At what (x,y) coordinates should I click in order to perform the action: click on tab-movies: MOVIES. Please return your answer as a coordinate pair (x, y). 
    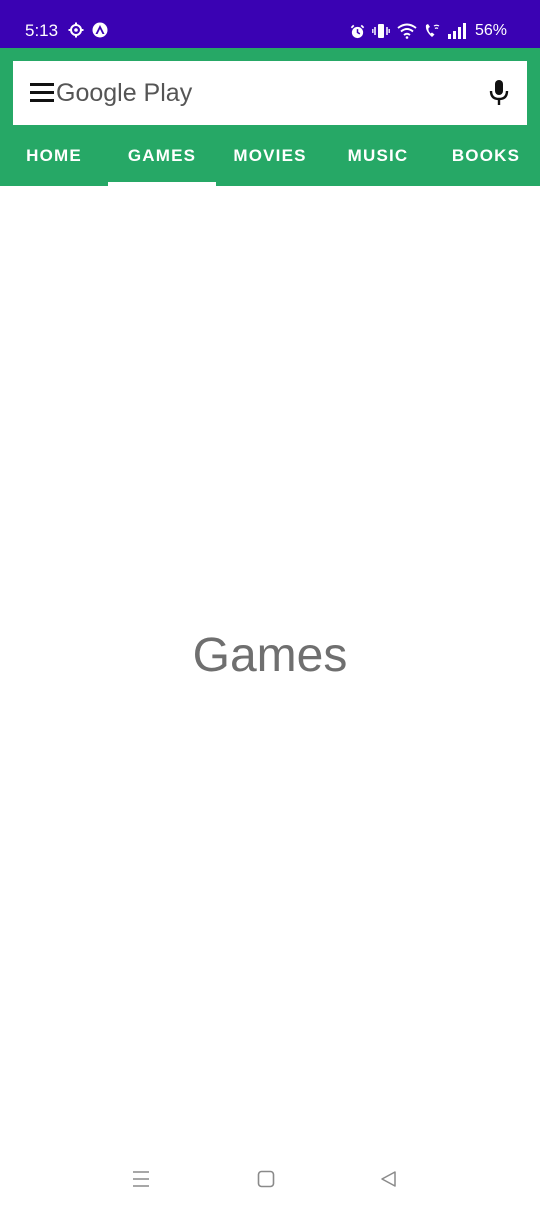
    Looking at the image, I should click on (270, 157).